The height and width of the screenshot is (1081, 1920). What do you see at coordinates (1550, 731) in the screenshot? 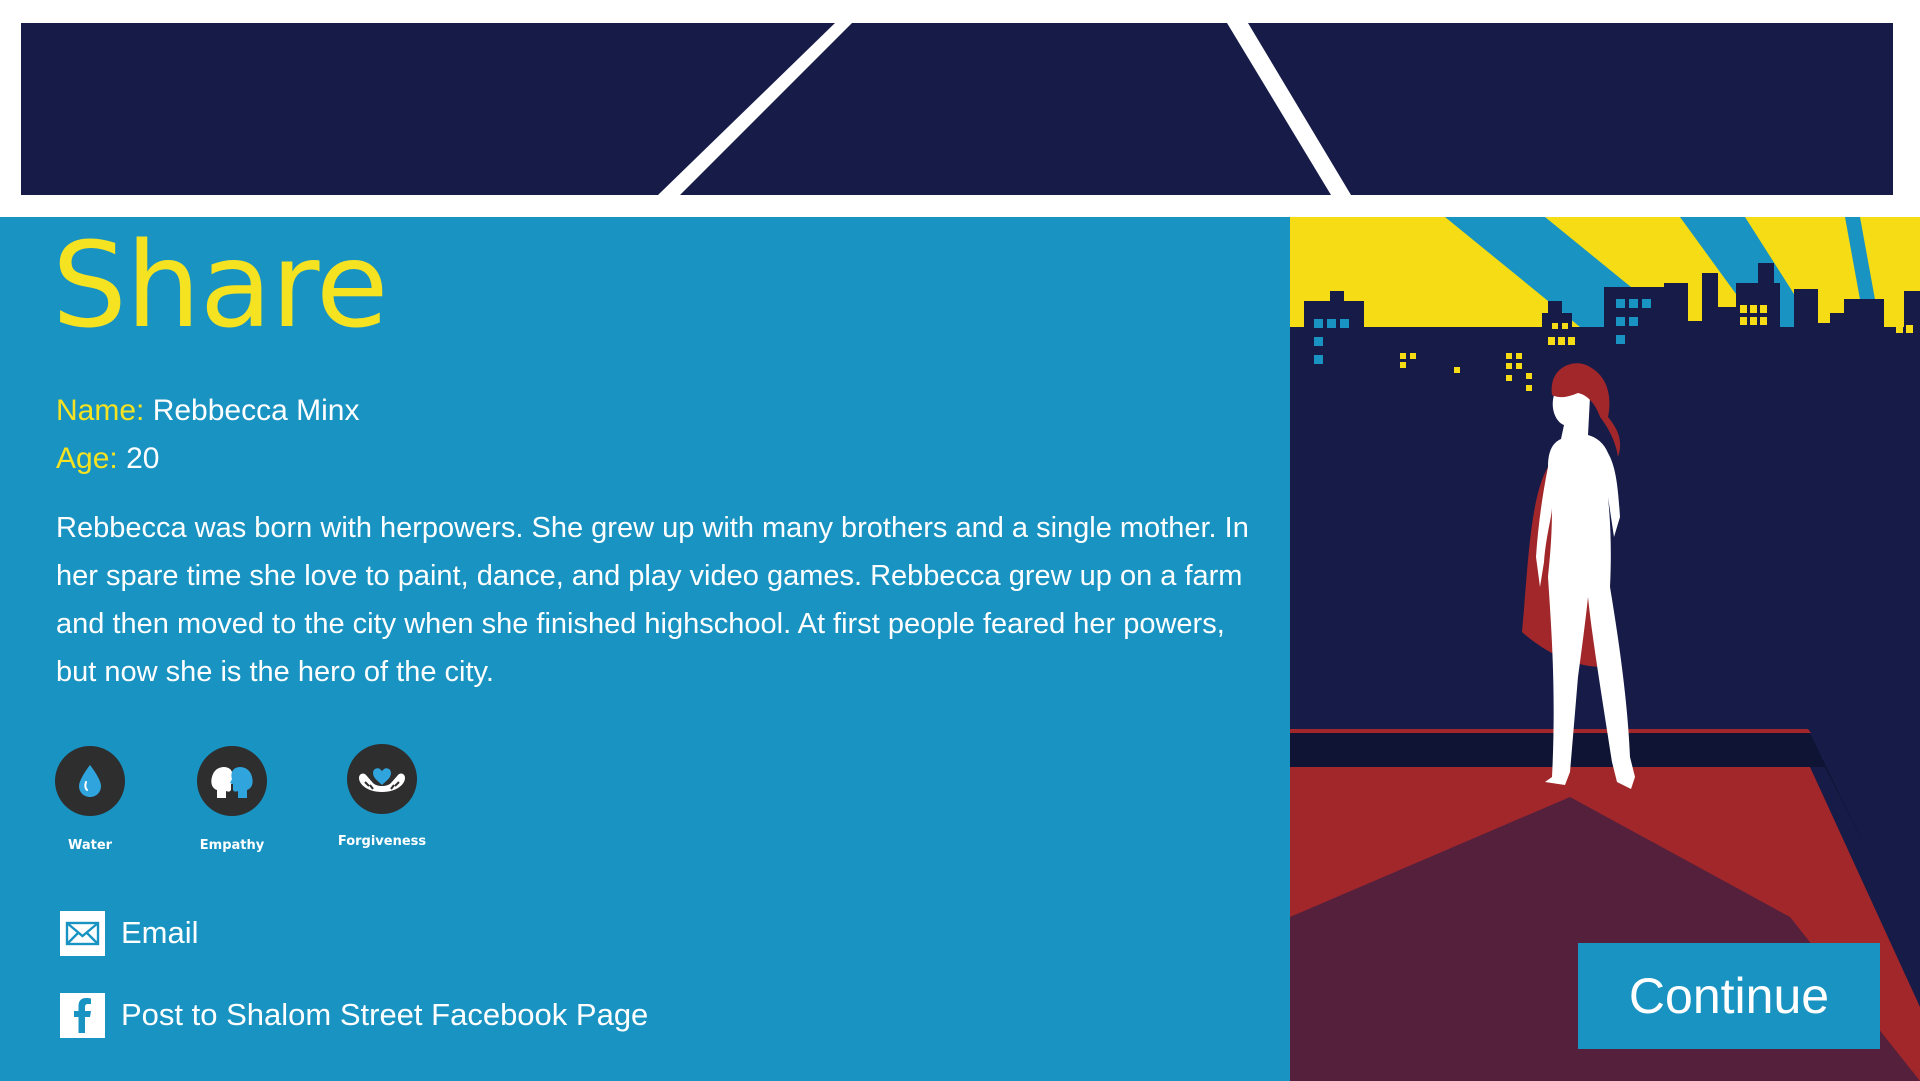
I see `rooftop-edge` at bounding box center [1550, 731].